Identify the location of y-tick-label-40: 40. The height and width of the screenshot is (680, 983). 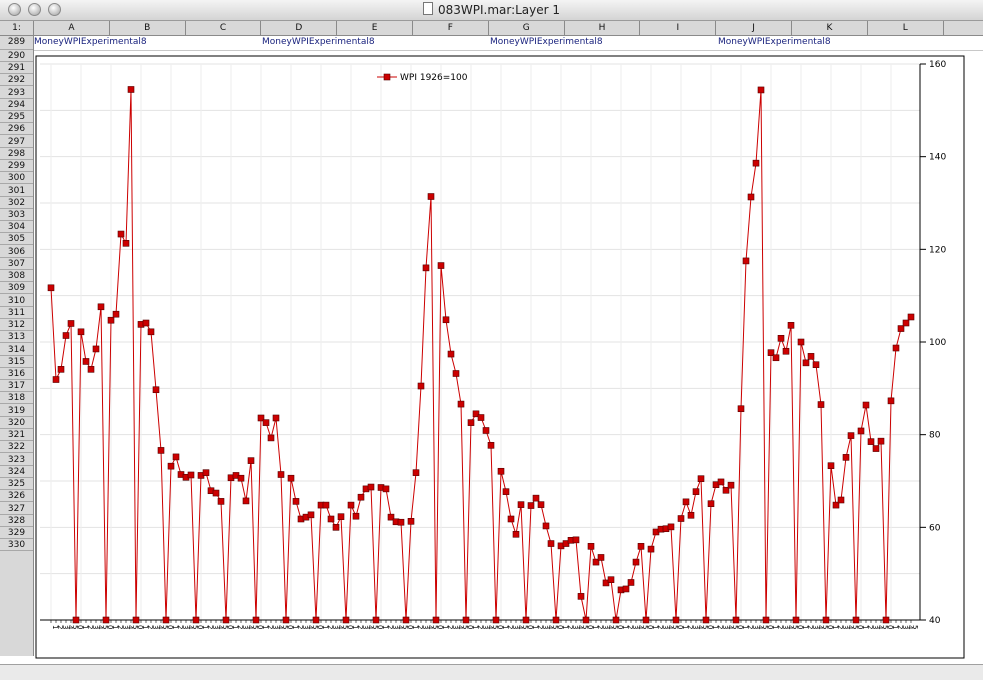
(935, 621).